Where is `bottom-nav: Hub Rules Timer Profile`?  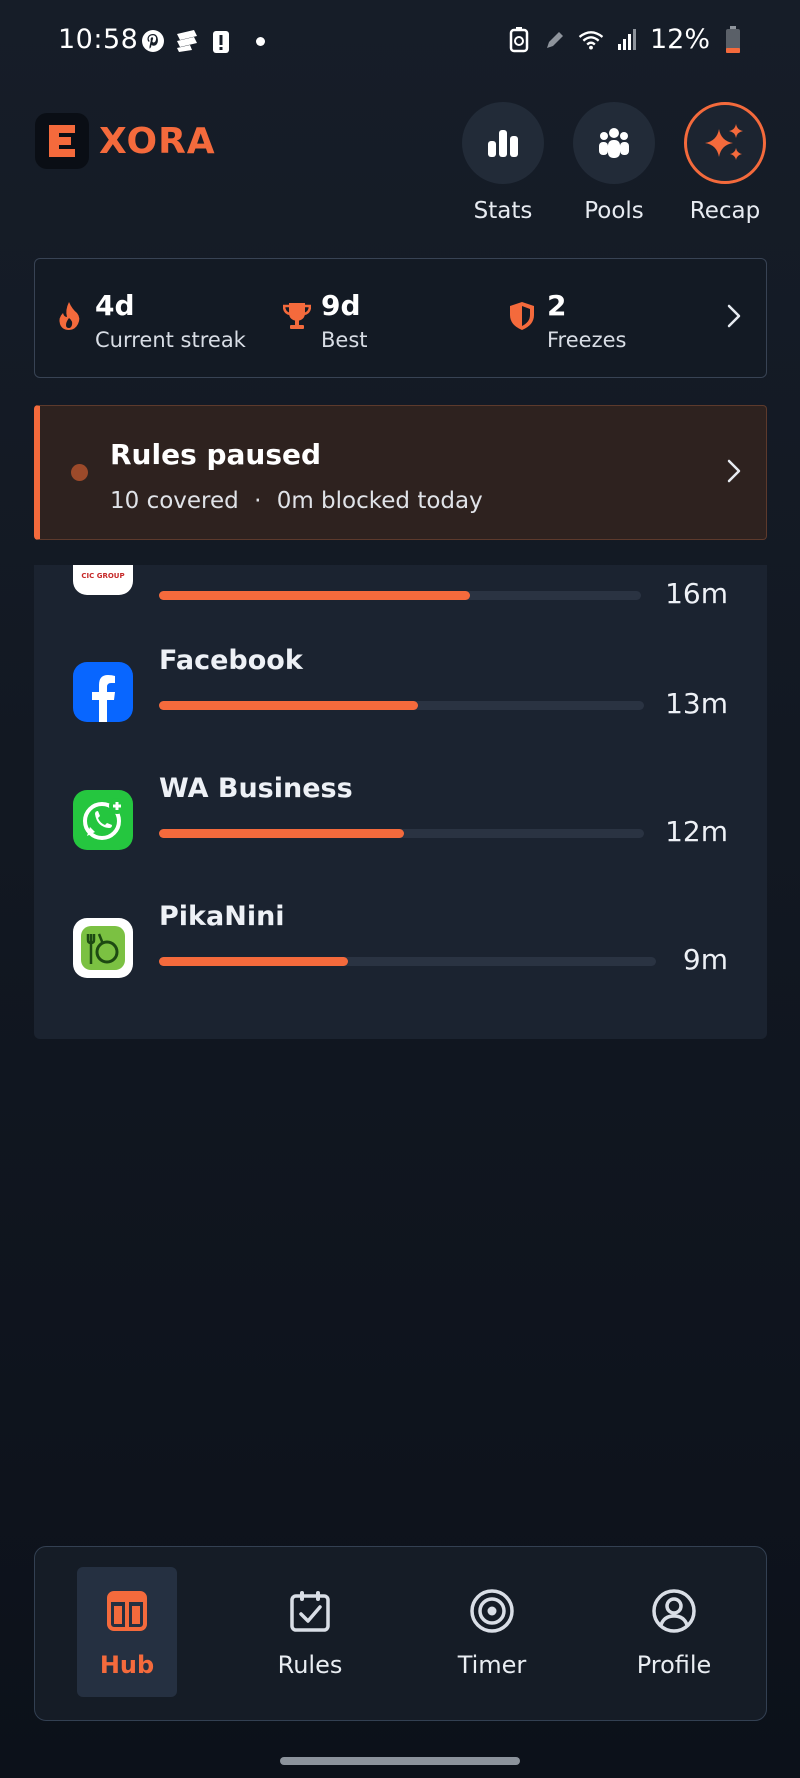 bottom-nav: Hub Rules Timer Profile is located at coordinates (400, 1633).